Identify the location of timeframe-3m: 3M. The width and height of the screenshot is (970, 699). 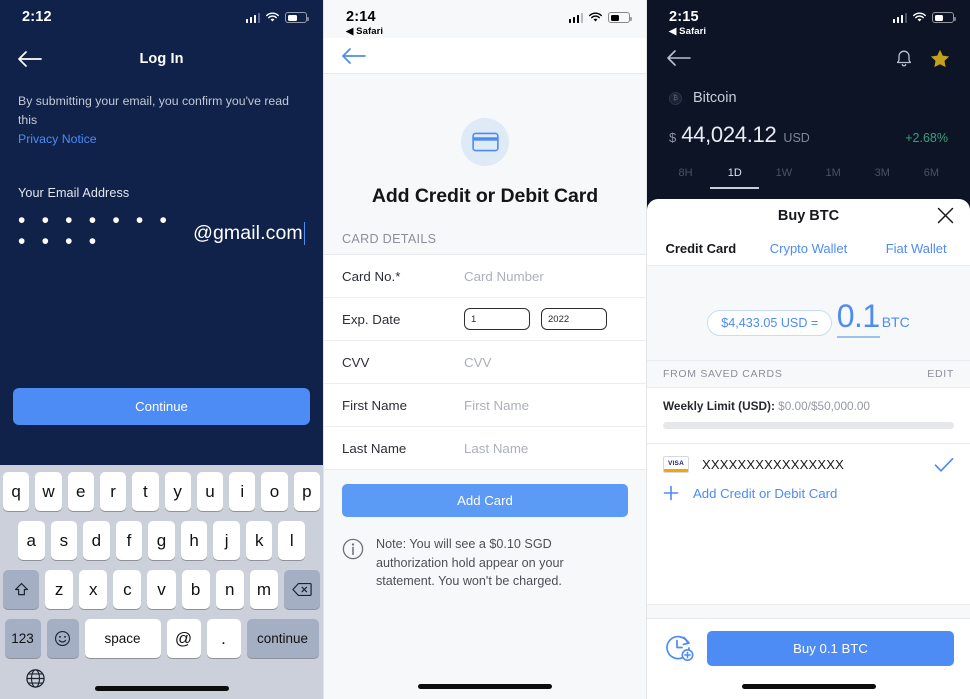
(882, 178).